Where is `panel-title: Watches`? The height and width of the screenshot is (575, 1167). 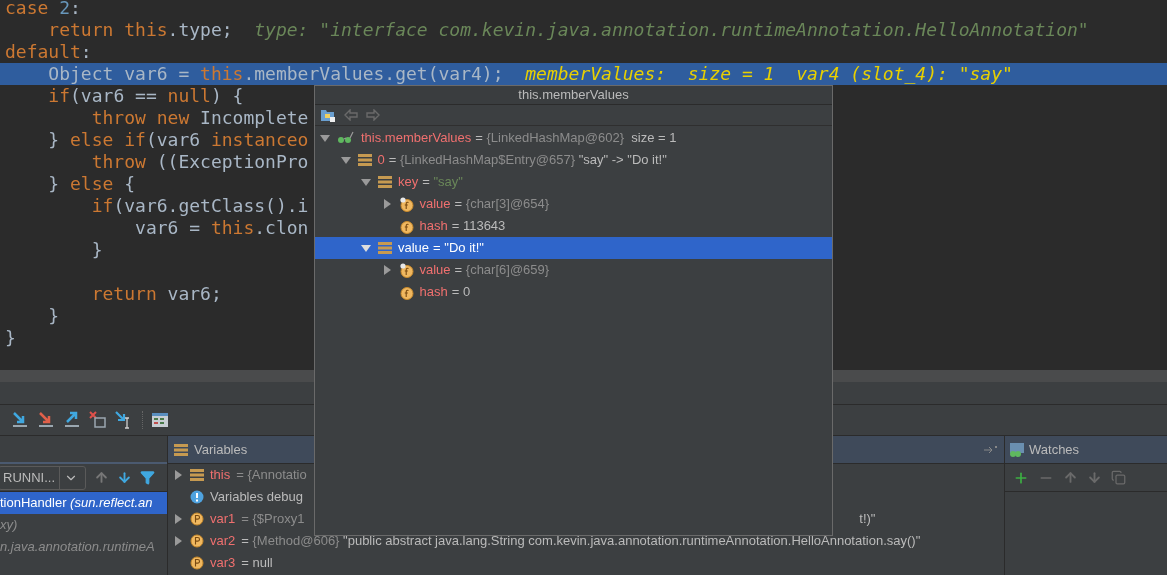 panel-title: Watches is located at coordinates (1054, 449).